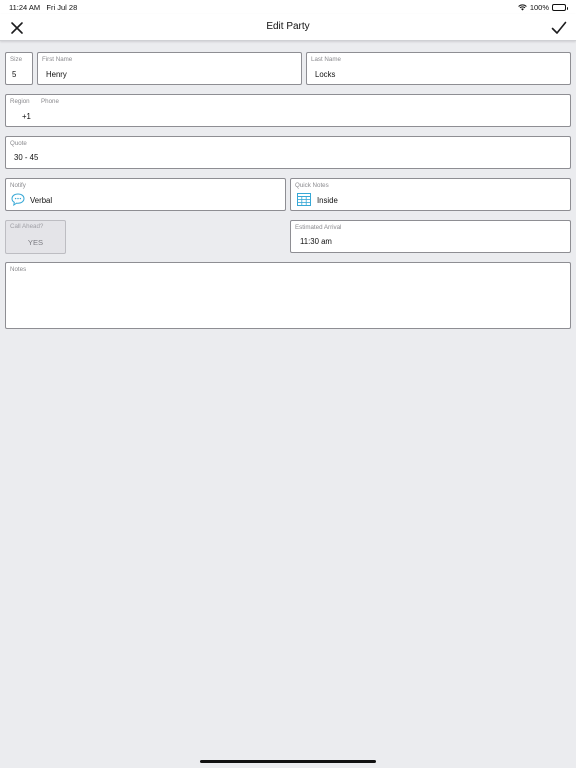  What do you see at coordinates (288, 761) in the screenshot?
I see `home-indicator` at bounding box center [288, 761].